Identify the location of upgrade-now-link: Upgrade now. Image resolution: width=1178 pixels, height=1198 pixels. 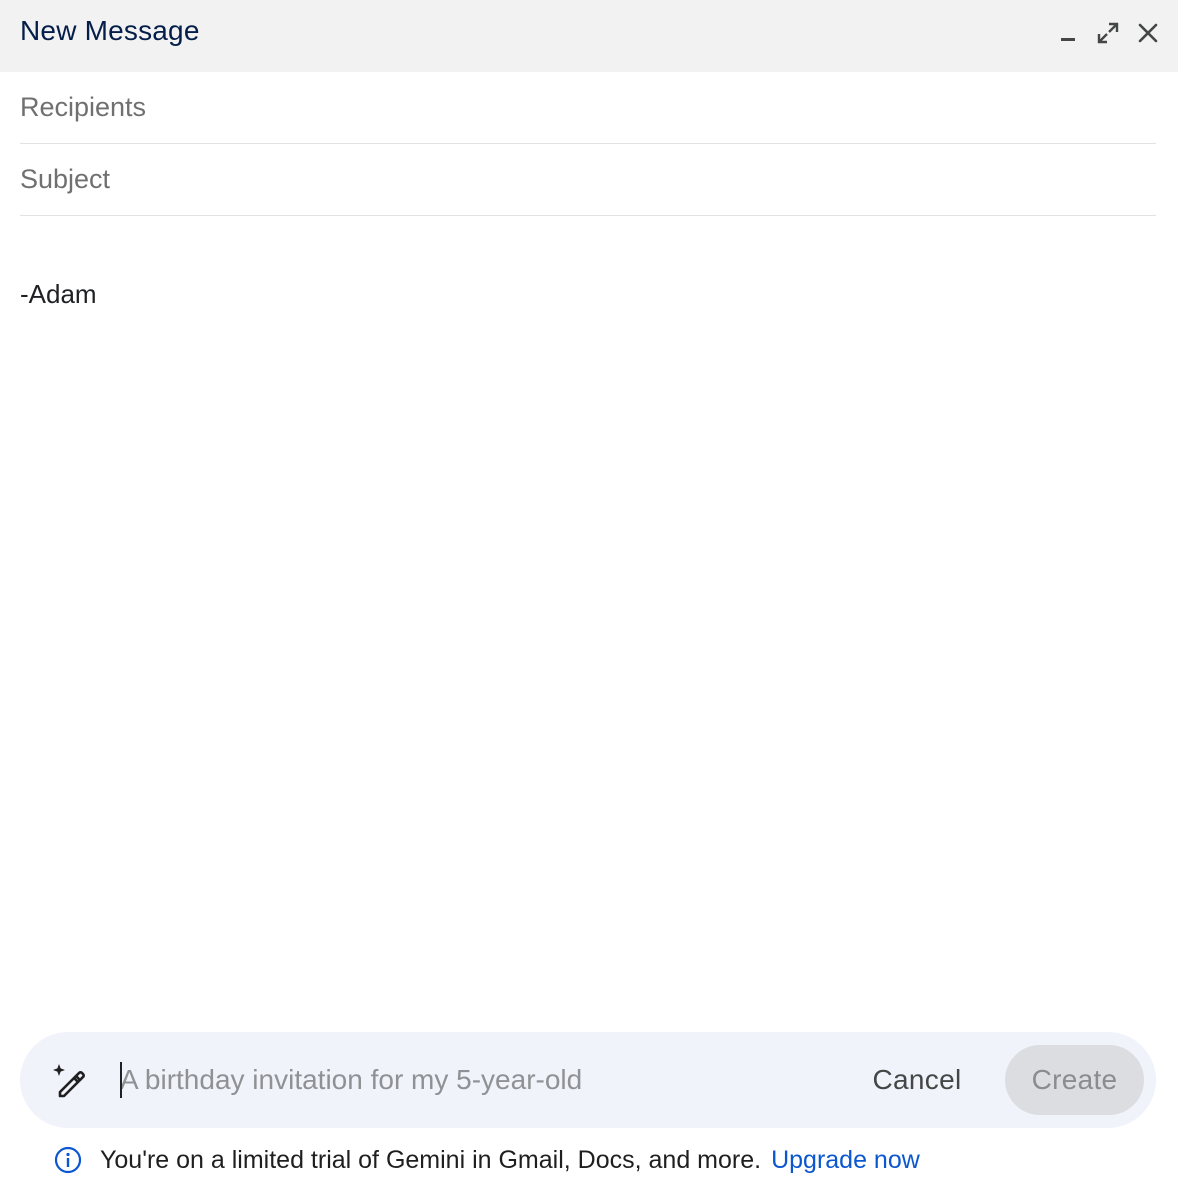
(845, 1160).